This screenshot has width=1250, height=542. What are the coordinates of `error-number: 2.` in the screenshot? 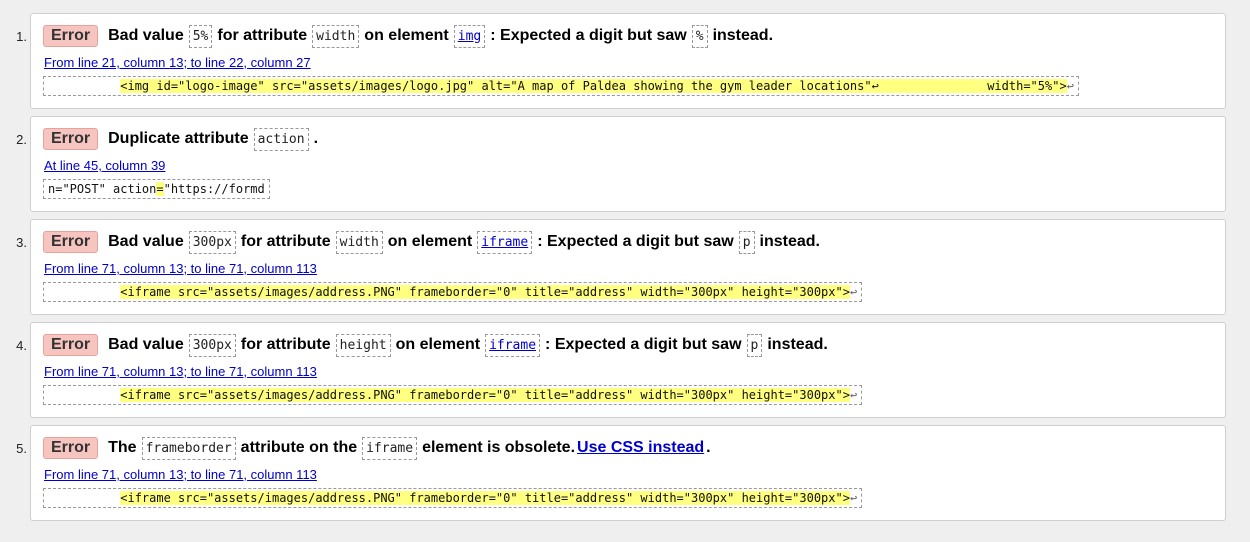 It's located at (21, 139).